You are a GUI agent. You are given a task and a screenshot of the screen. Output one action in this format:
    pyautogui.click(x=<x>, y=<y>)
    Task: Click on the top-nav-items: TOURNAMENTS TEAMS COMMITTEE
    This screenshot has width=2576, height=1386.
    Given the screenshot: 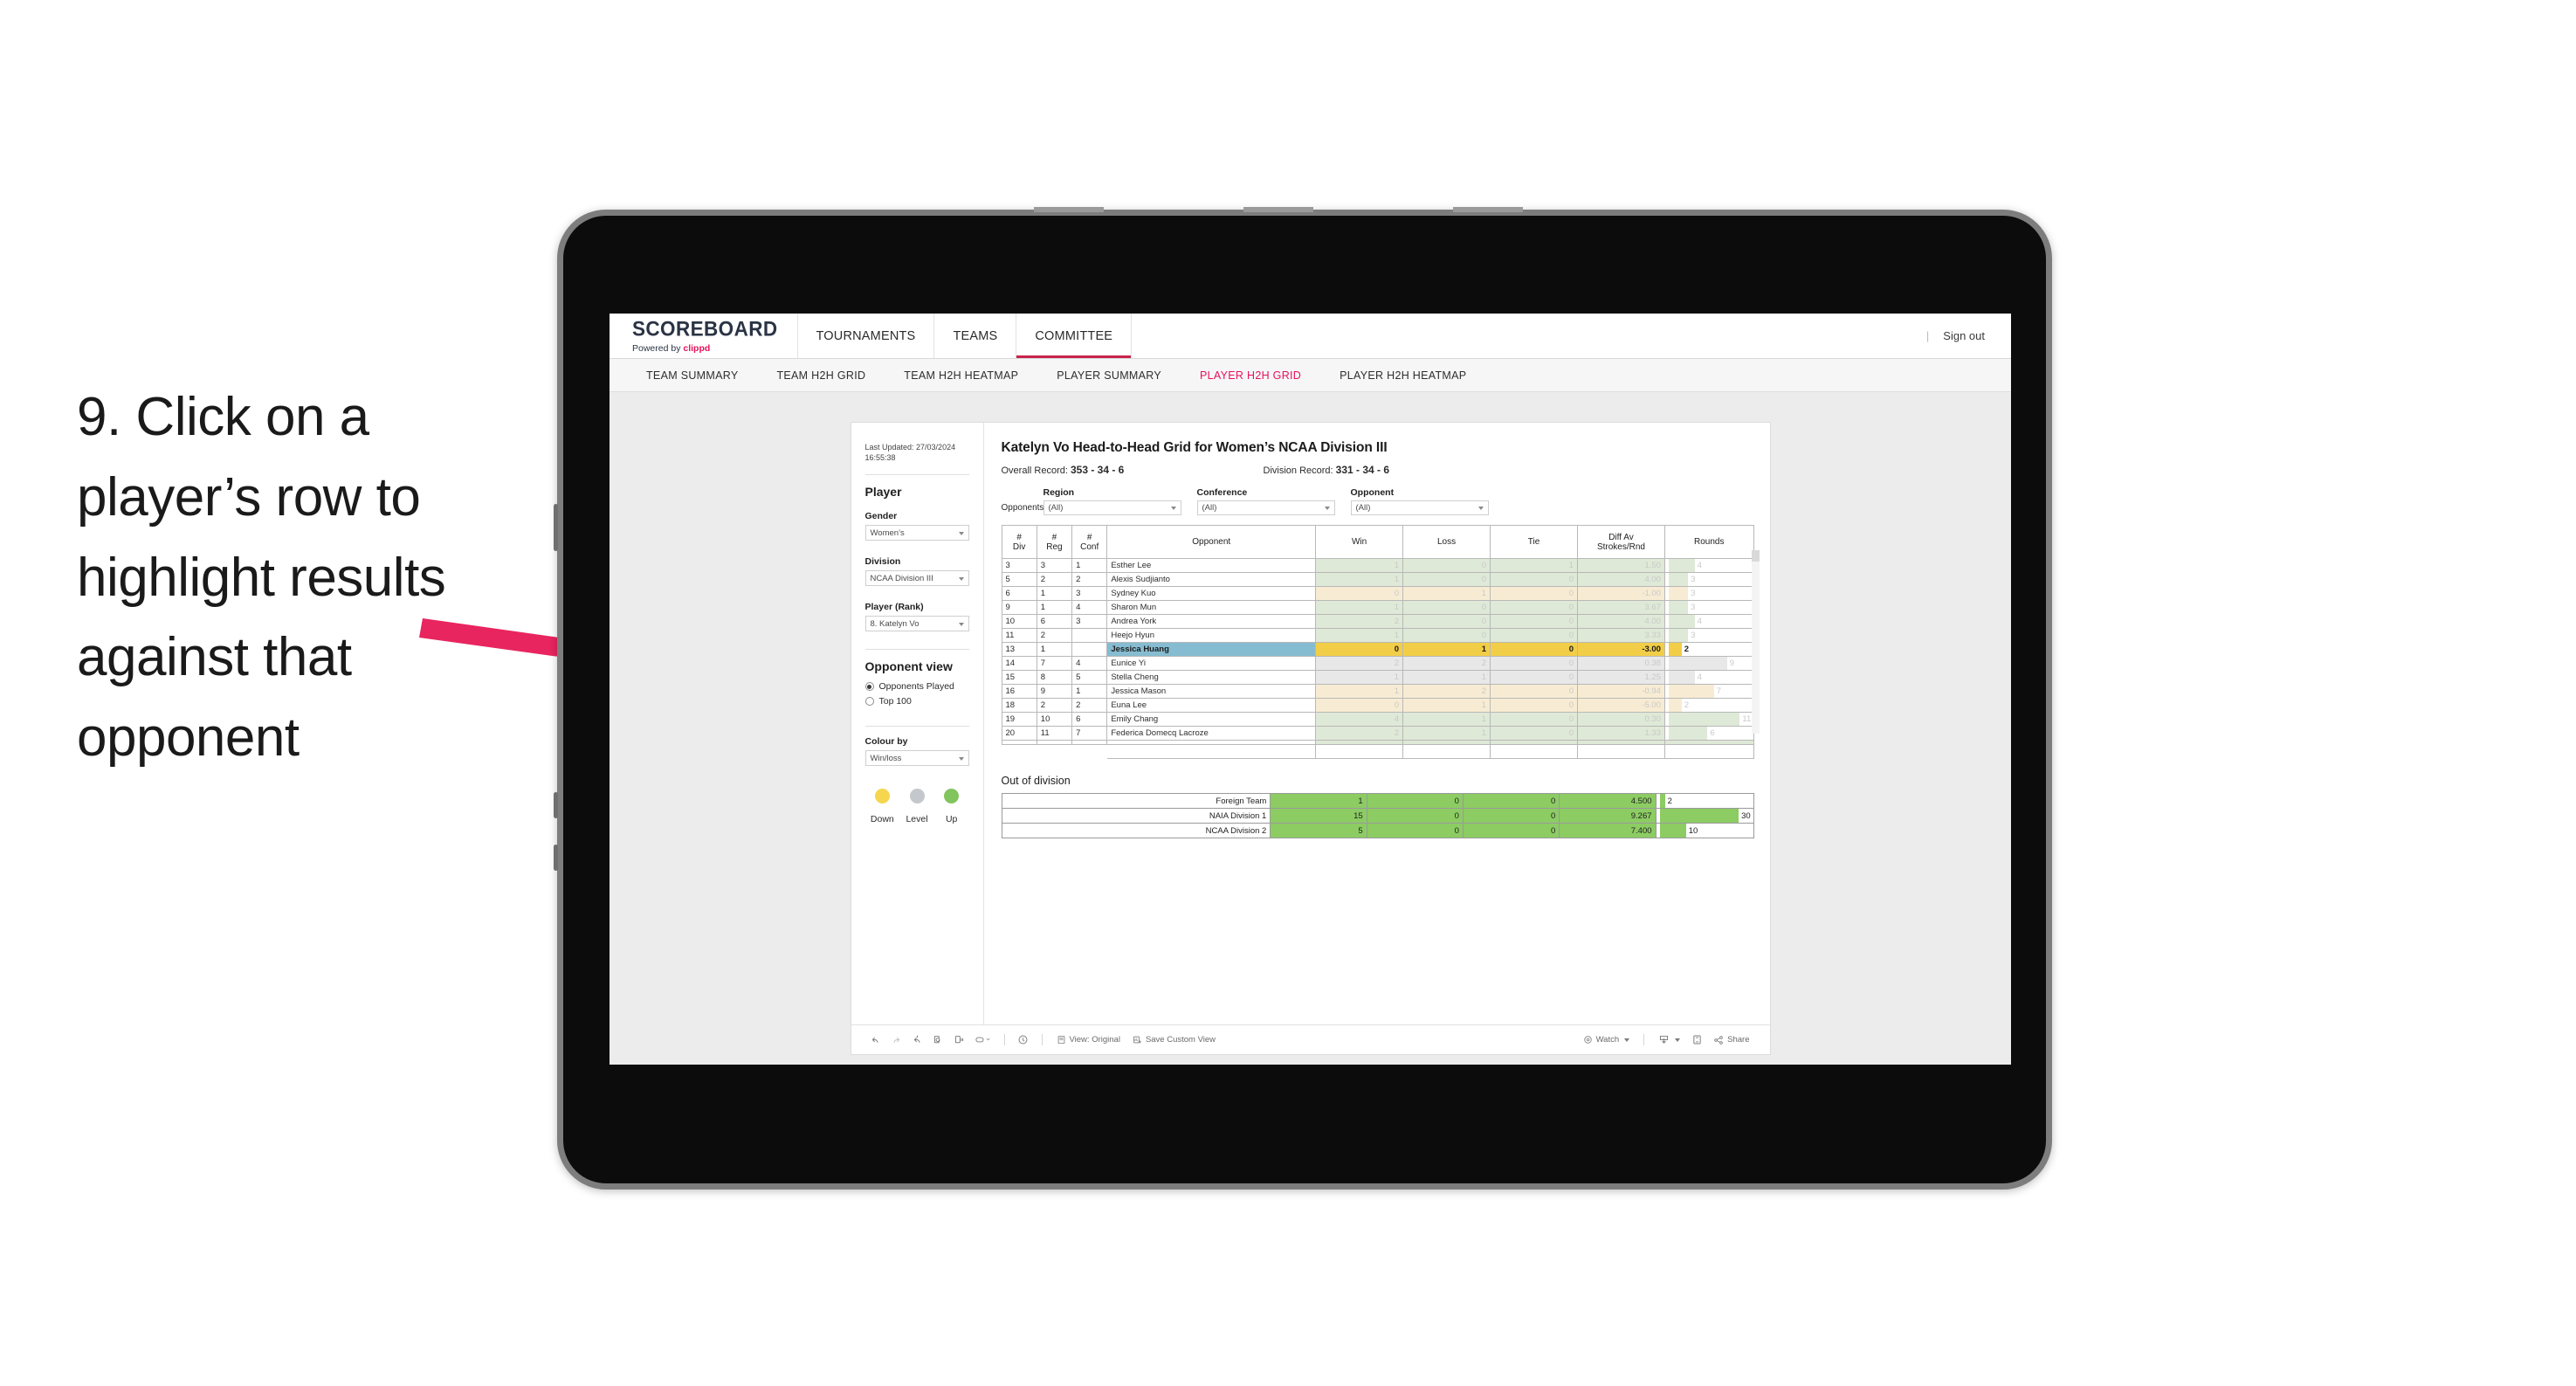 What is the action you would take?
    pyautogui.click(x=965, y=336)
    